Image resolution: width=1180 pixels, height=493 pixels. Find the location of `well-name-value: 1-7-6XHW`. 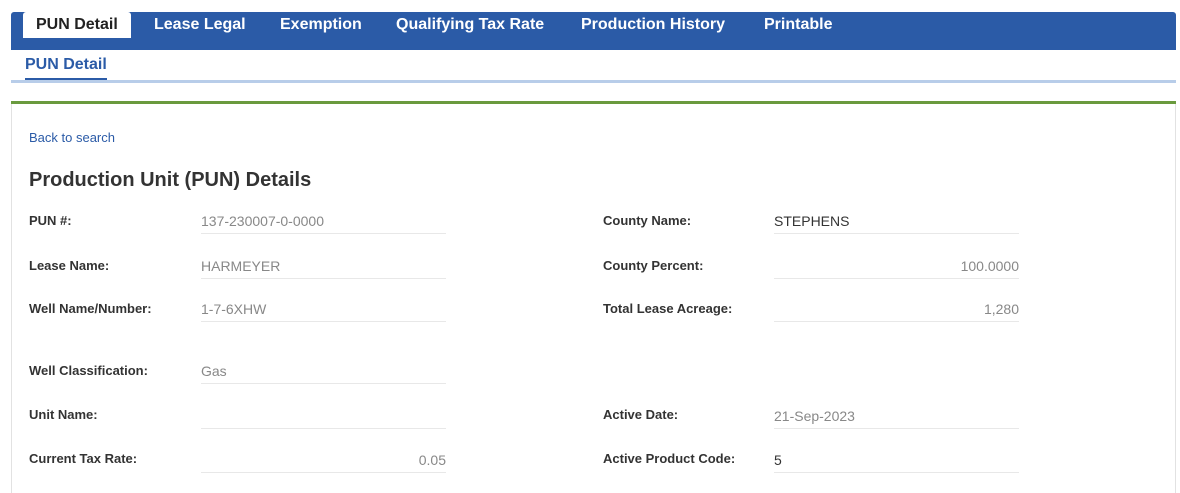

well-name-value: 1-7-6XHW is located at coordinates (323, 309).